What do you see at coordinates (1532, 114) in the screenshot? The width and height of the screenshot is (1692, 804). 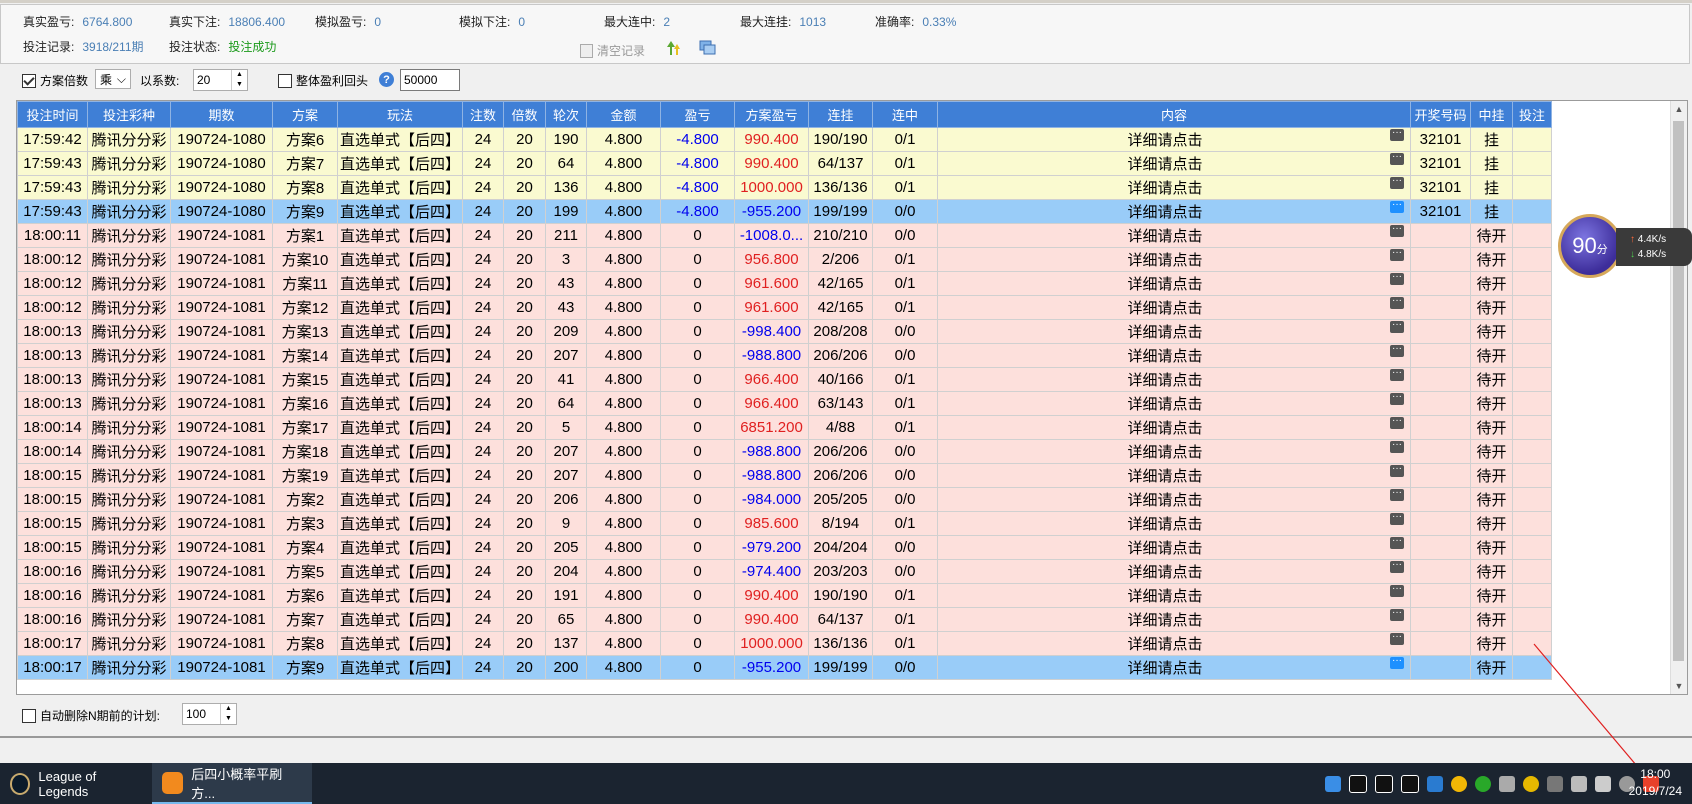 I see `column-header: 投注` at bounding box center [1532, 114].